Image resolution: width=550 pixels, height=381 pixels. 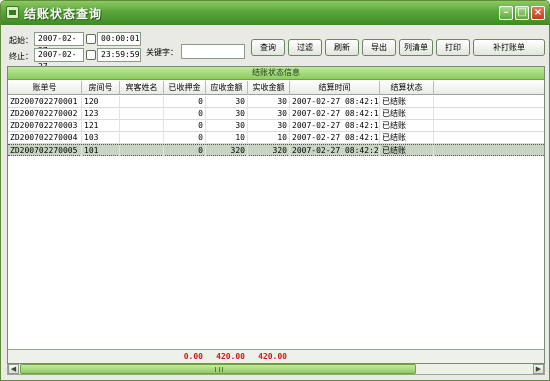 What do you see at coordinates (12, 12) in the screenshot?
I see `app-icon` at bounding box center [12, 12].